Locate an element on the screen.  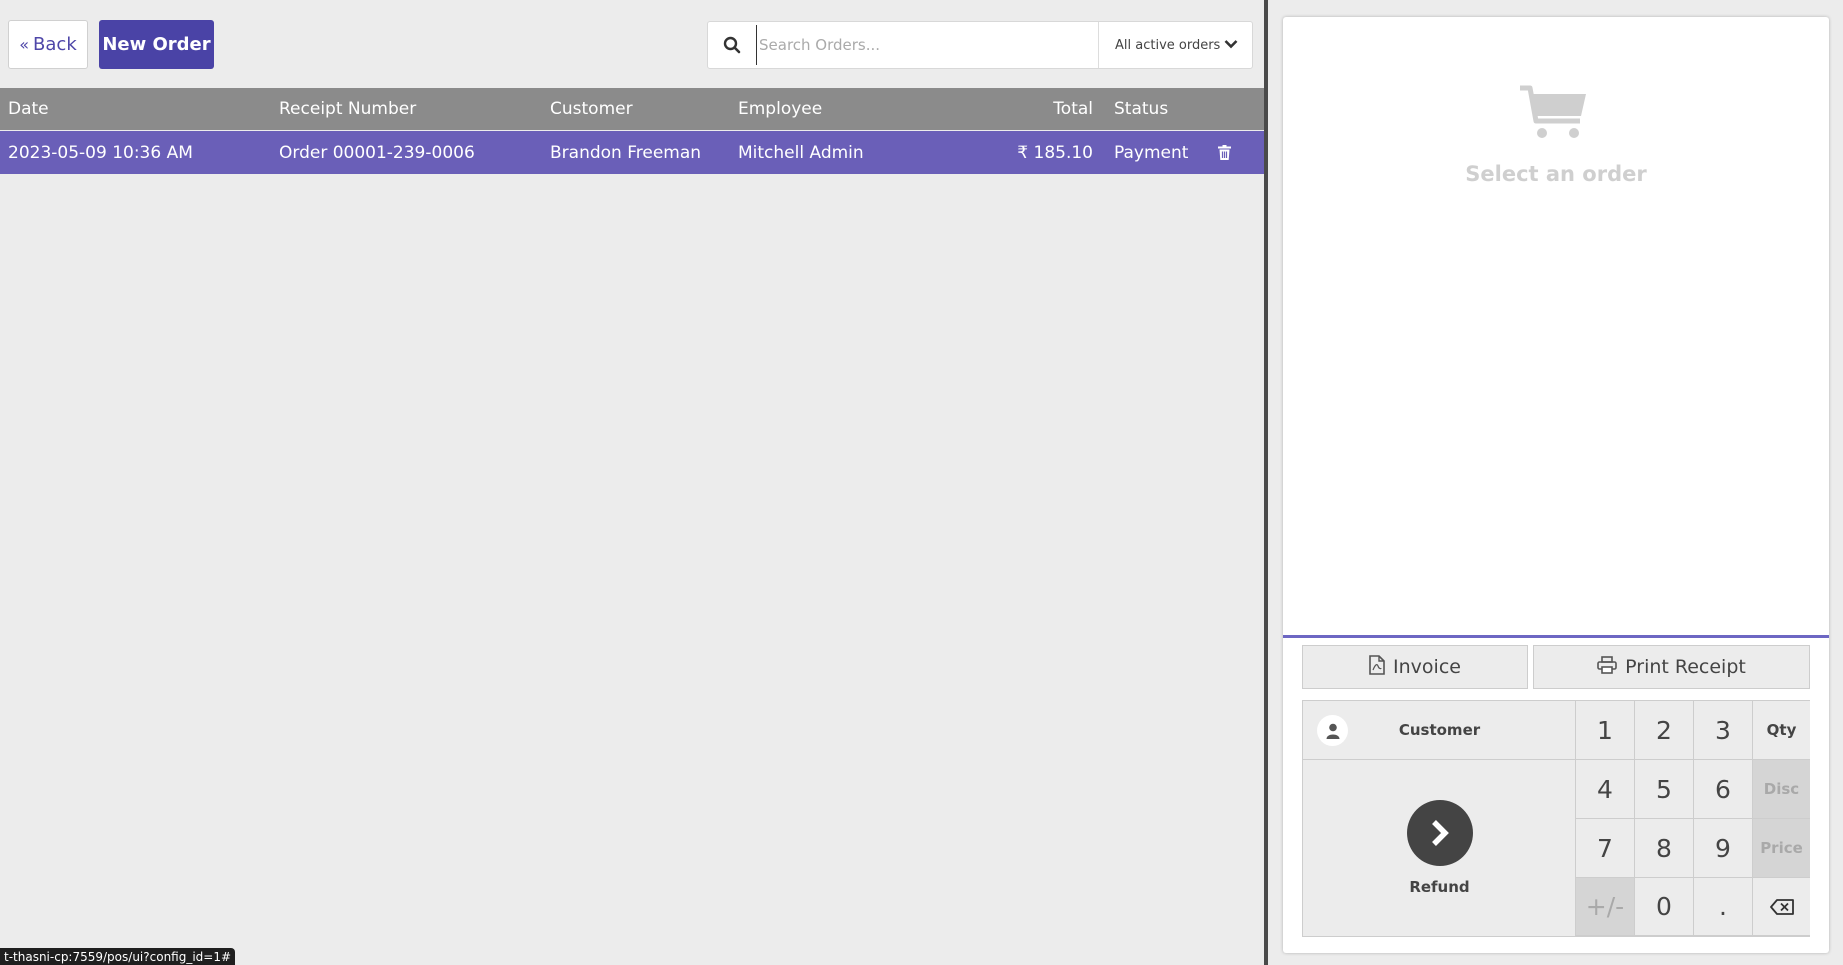
numpad-key-0: 0 is located at coordinates (1664, 907).